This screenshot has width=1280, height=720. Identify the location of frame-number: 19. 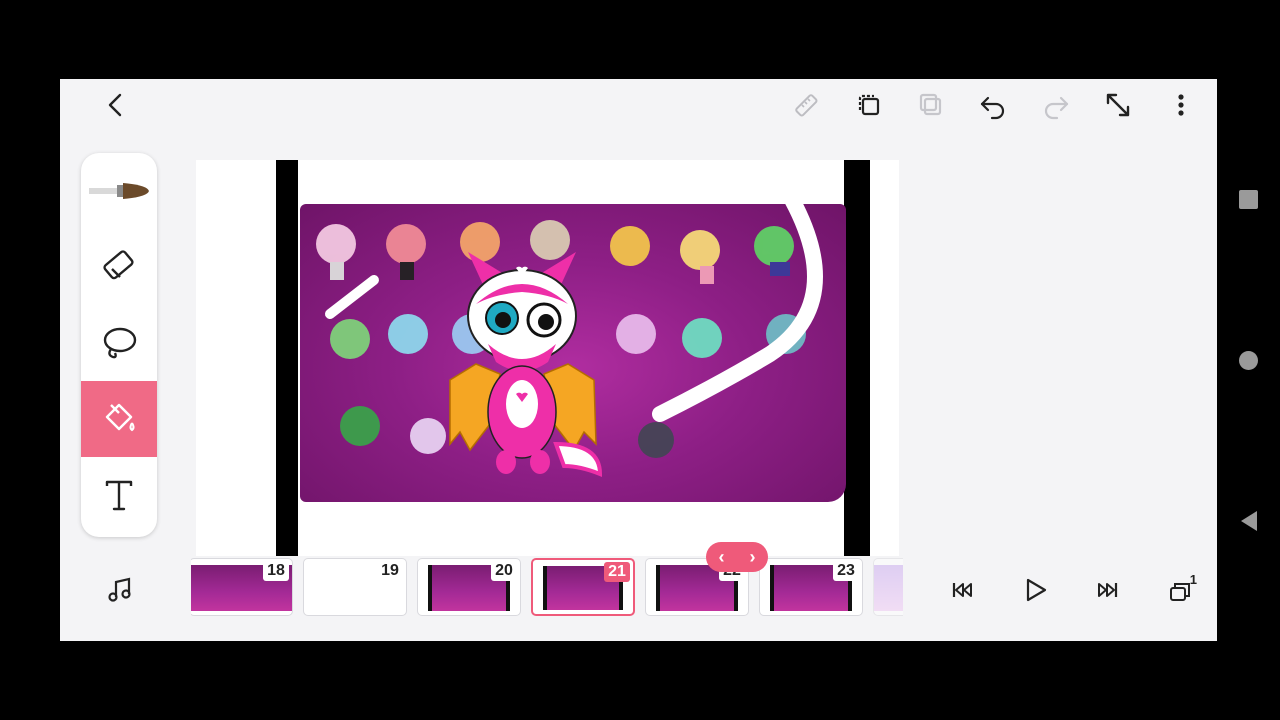
(390, 571).